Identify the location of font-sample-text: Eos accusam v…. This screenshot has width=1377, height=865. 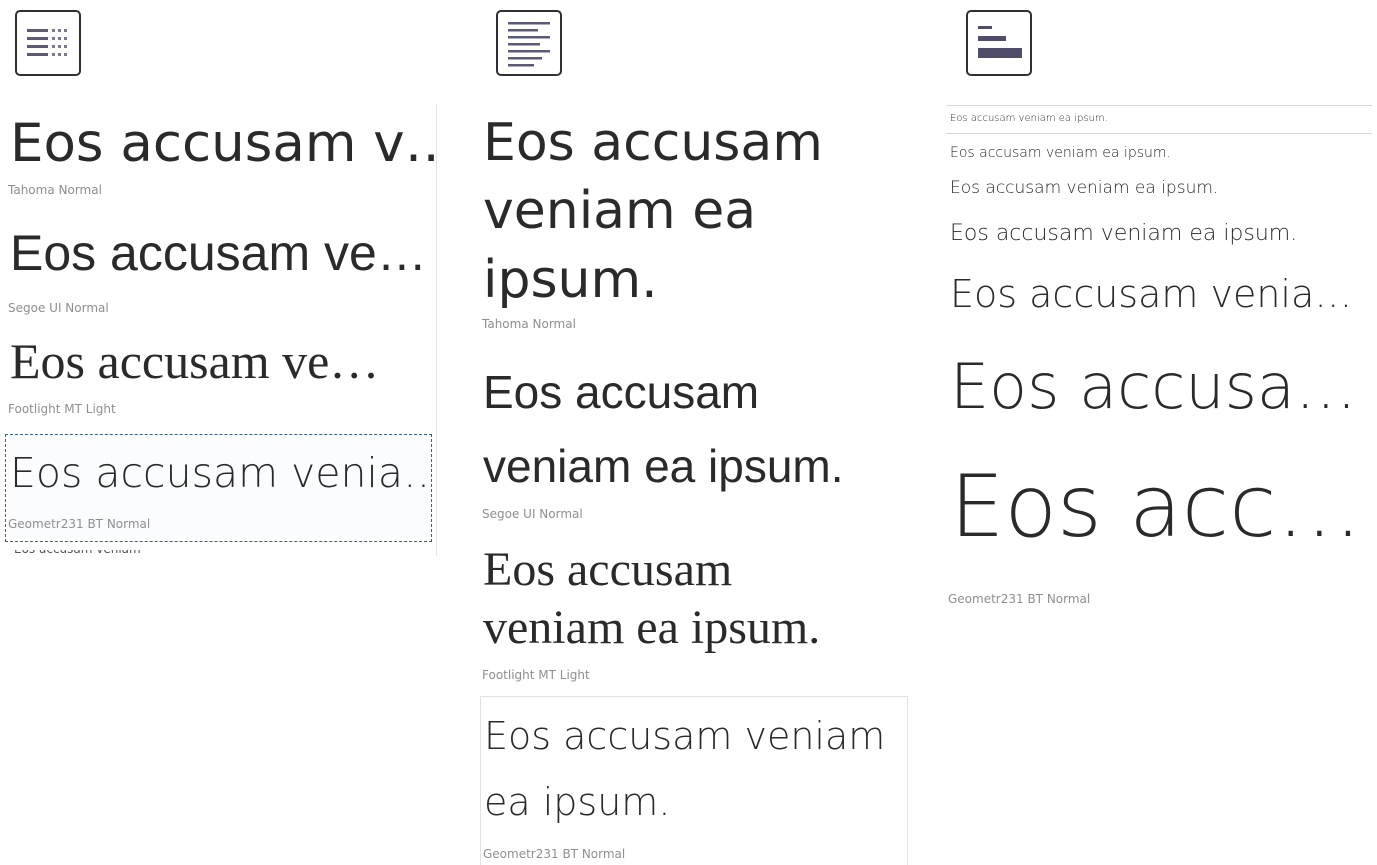
(223, 143).